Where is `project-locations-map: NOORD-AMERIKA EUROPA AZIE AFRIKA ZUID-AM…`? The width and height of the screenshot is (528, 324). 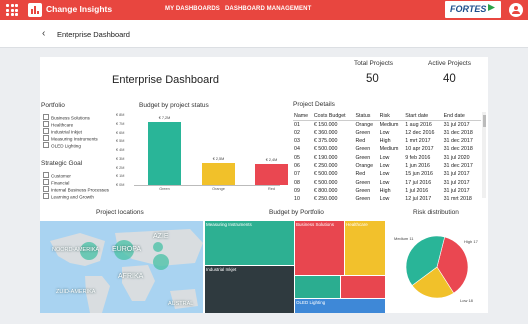
project-locations-map: NOORD-AMERIKA EUROPA AZIE AFRIKA ZUID-AM… is located at coordinates (121, 267).